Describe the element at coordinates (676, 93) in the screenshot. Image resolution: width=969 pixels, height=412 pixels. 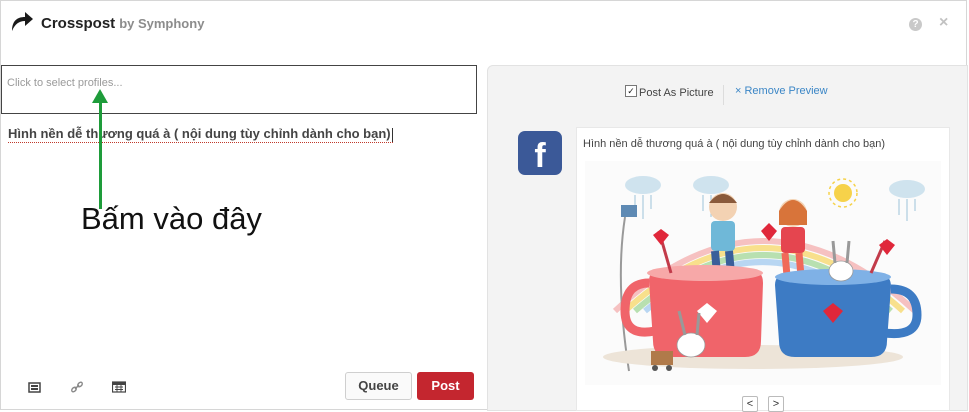
I see `post-as-picture-label: Post As Picture` at that location.